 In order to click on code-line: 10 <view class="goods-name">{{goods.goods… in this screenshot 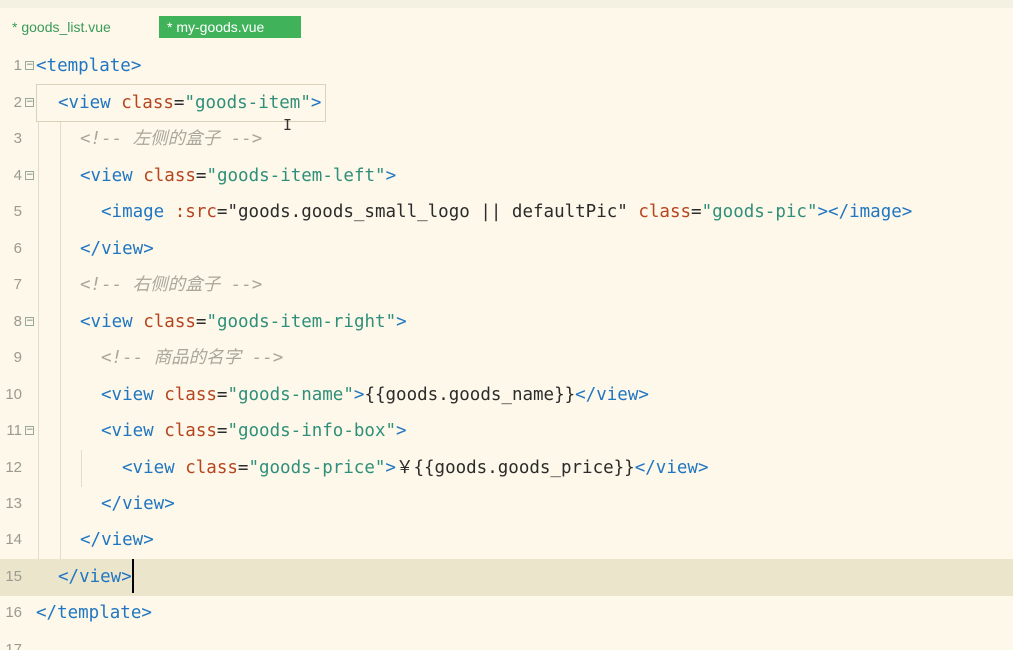, I will do `click(506, 395)`.